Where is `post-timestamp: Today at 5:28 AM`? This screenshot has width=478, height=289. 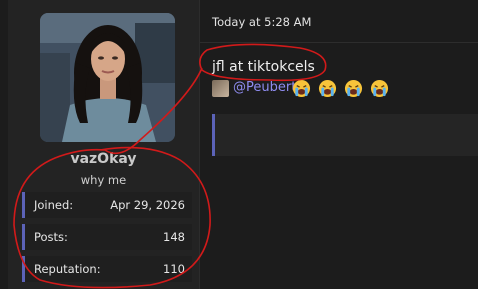
post-timestamp: Today at 5:28 AM is located at coordinates (261, 22).